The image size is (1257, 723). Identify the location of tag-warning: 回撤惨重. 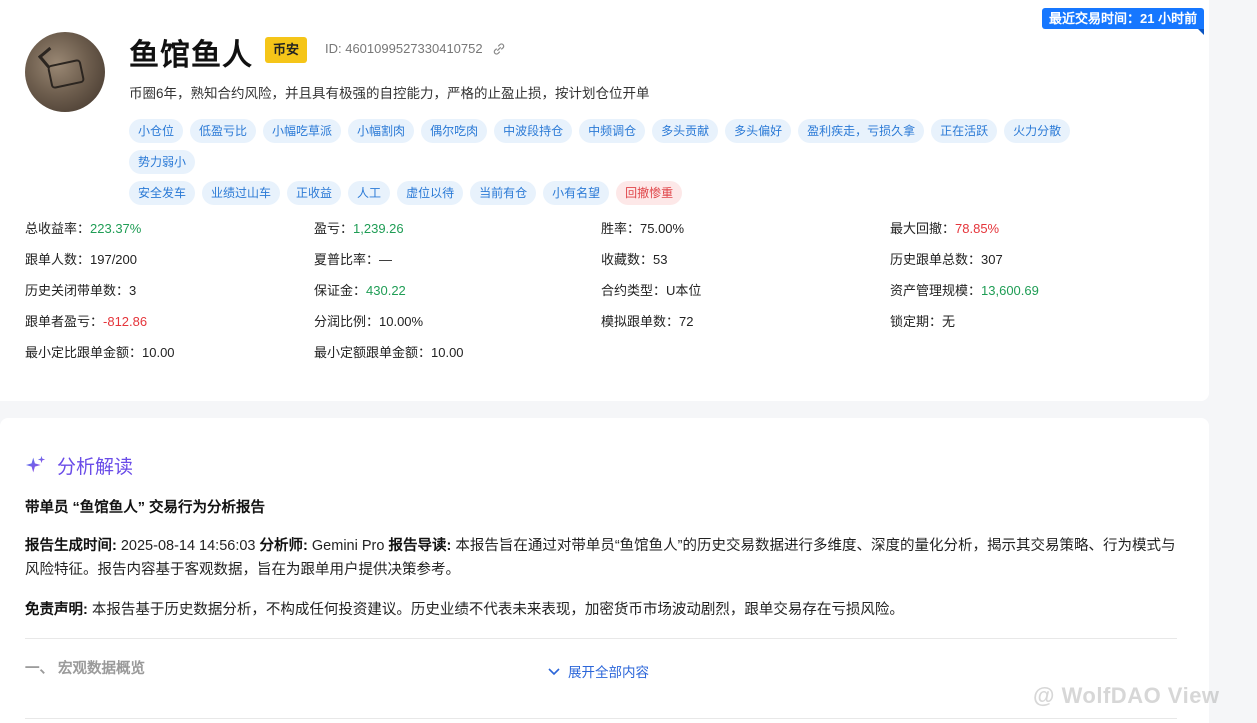
(649, 193).